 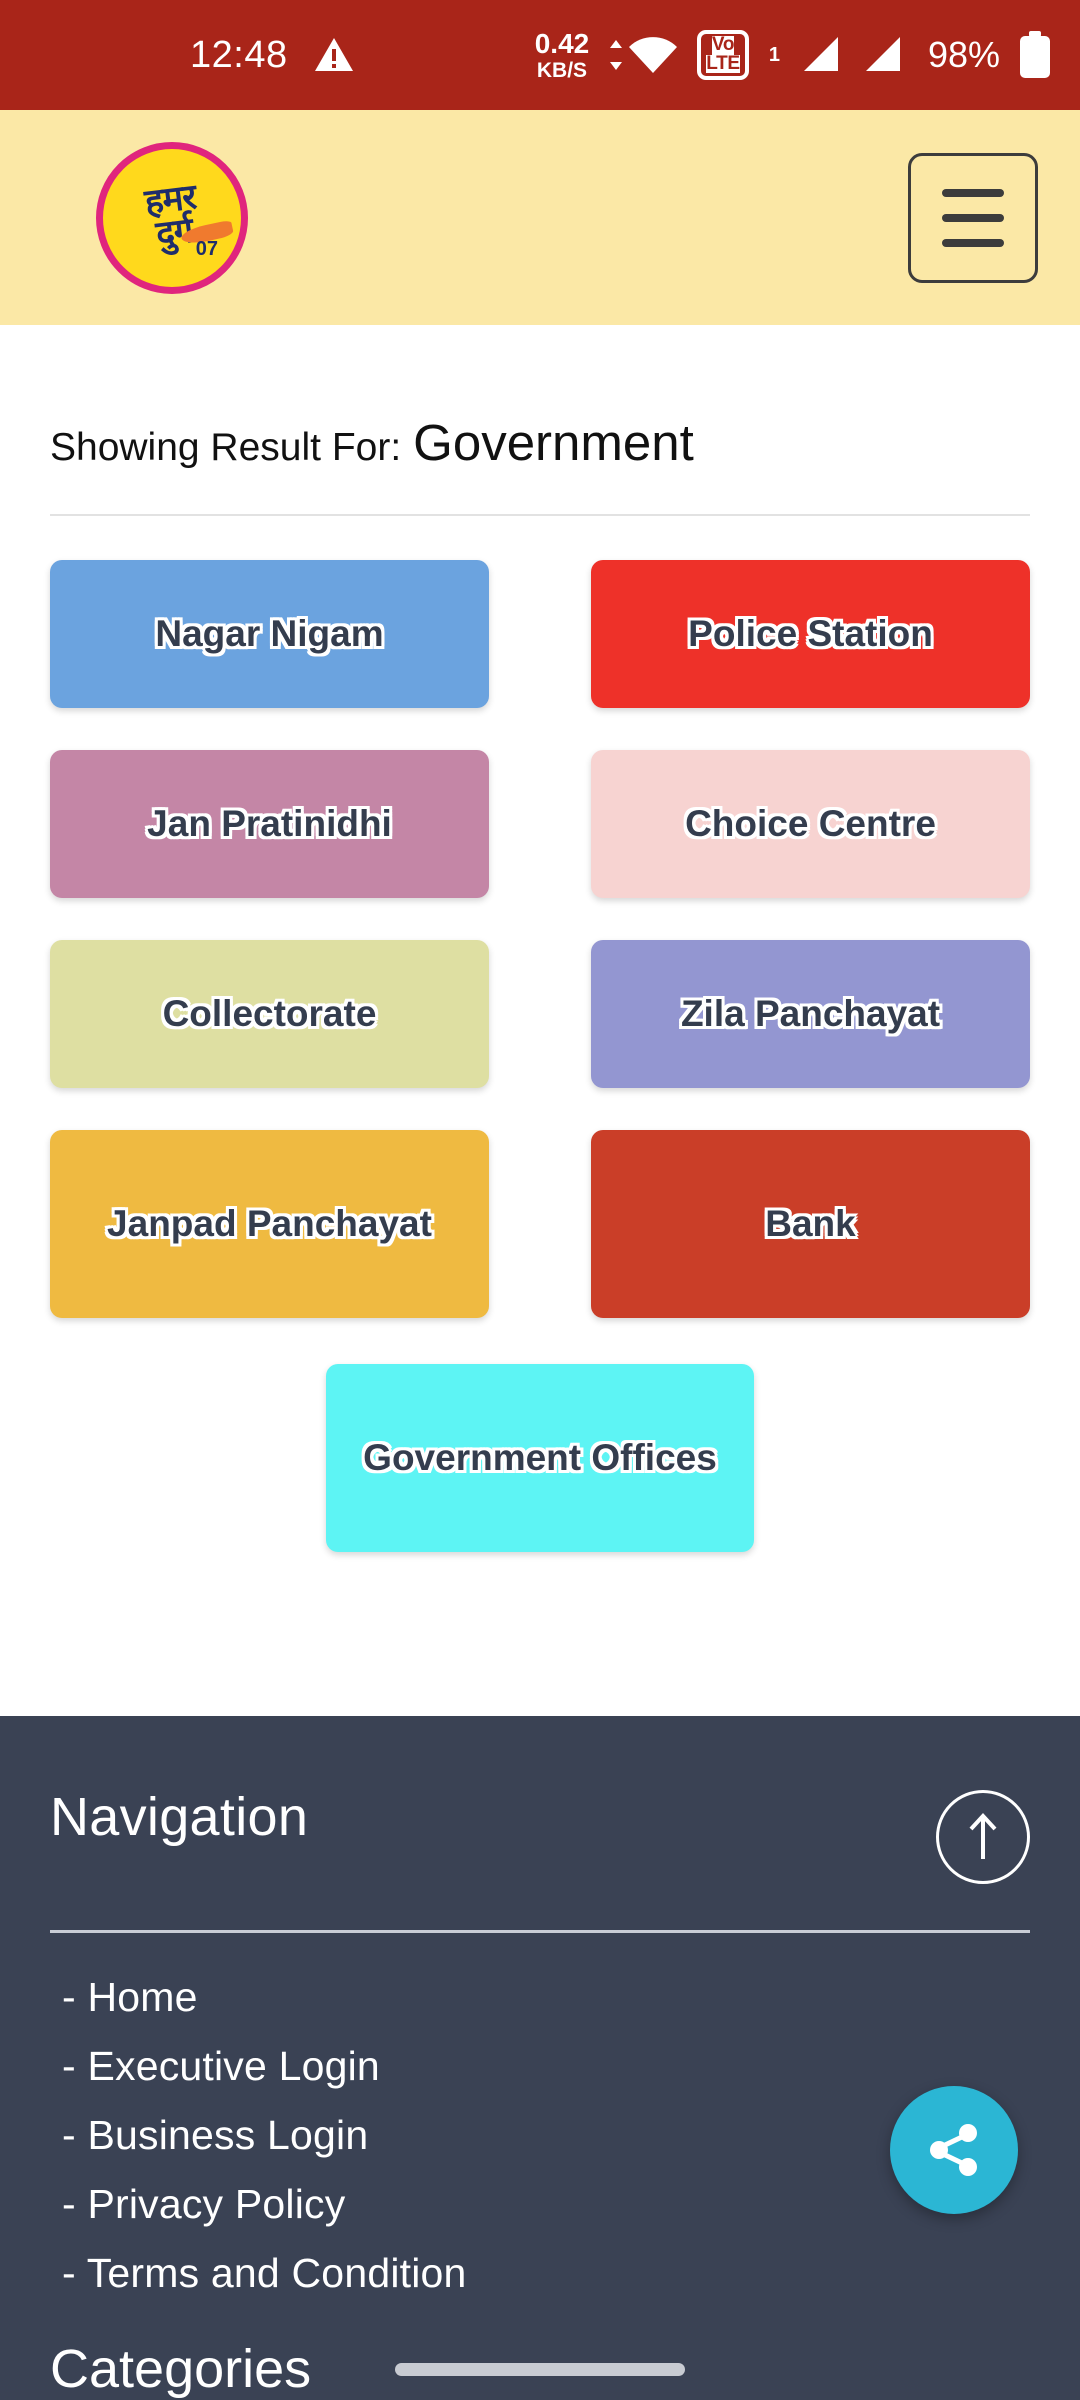 I want to click on footer-nav-item: - Terms and Condition, so click(x=540, y=2273).